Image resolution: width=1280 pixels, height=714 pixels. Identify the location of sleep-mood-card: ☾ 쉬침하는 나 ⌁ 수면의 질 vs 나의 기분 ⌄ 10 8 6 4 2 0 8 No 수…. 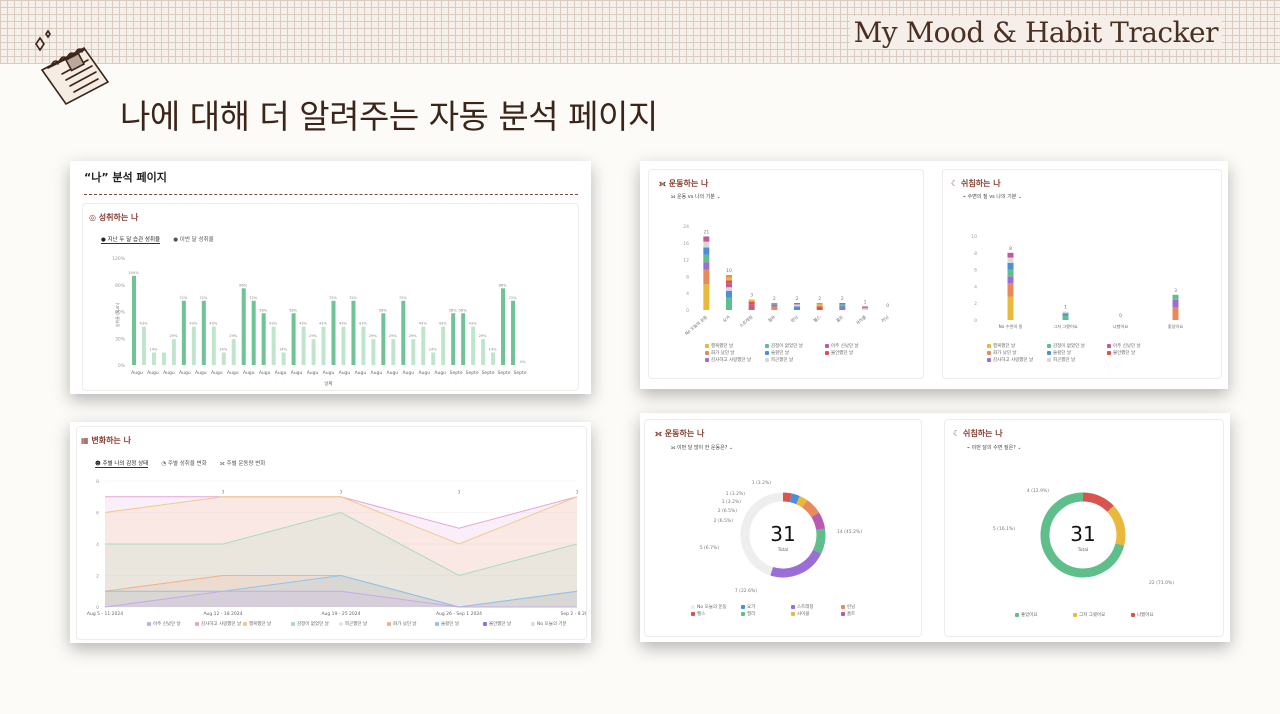
(1082, 274).